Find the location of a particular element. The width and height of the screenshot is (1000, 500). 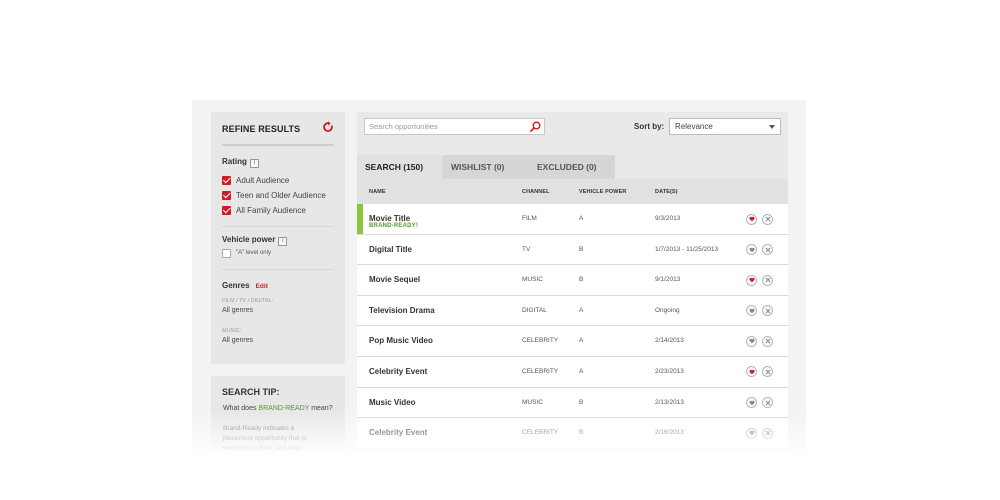

search-icon is located at coordinates (535, 126).